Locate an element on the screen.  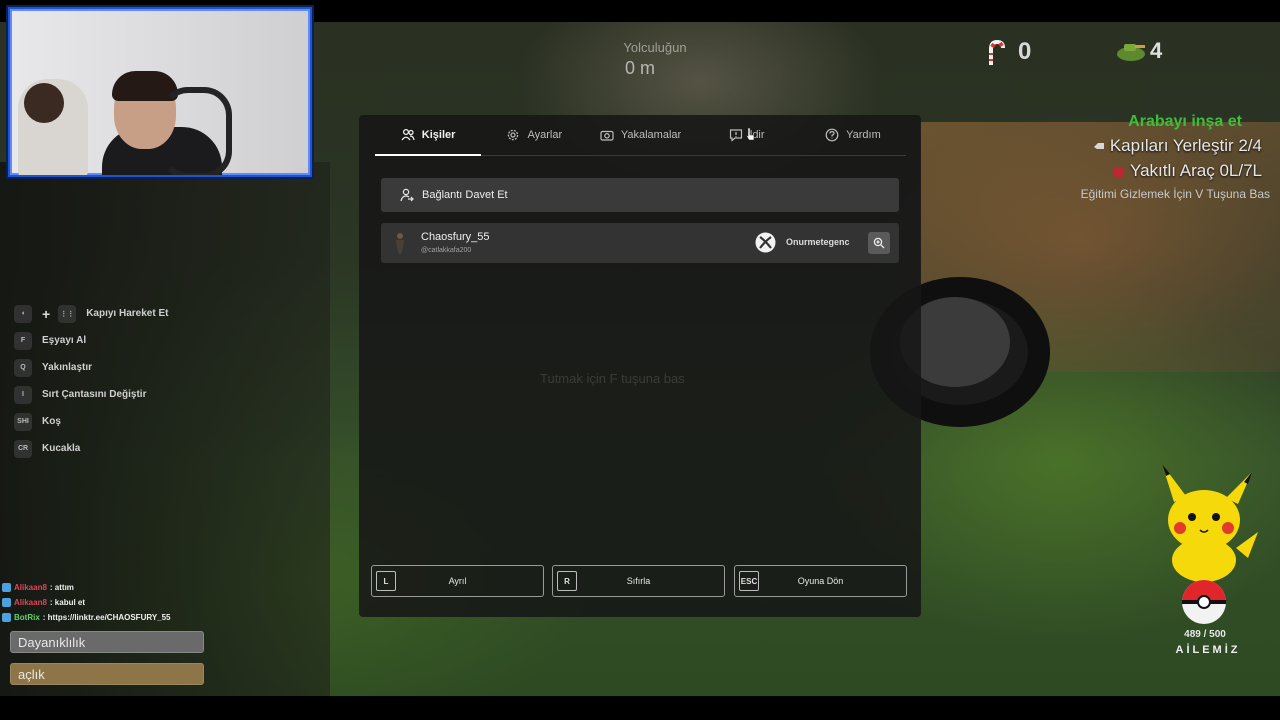
control-label: Sırt Çantasını Değiştir is located at coordinates (94, 394).